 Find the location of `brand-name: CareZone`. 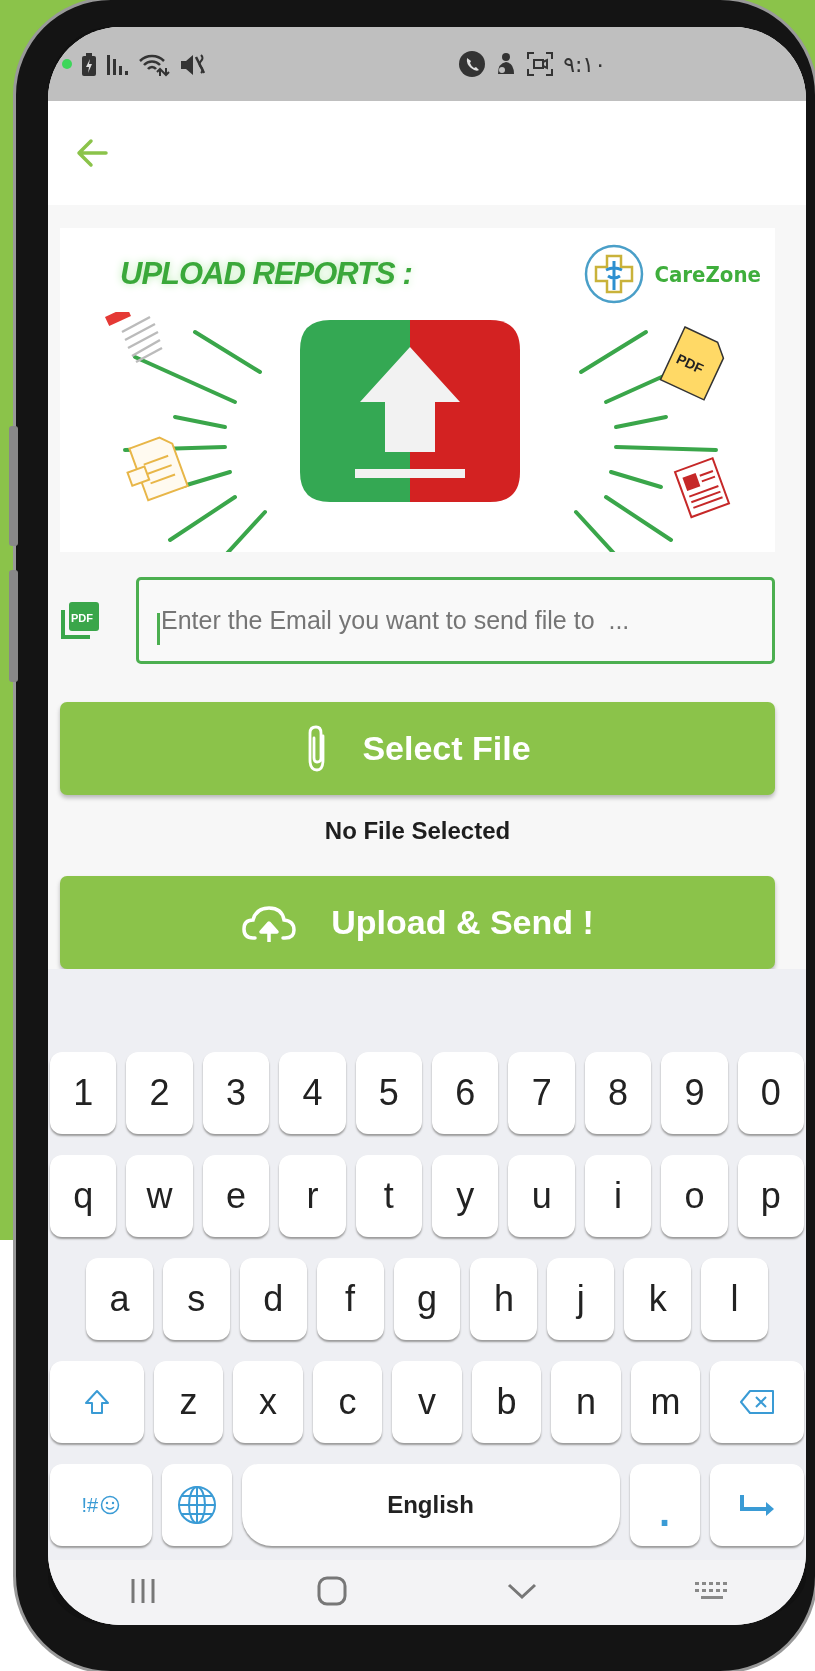

brand-name: CareZone is located at coordinates (707, 274).